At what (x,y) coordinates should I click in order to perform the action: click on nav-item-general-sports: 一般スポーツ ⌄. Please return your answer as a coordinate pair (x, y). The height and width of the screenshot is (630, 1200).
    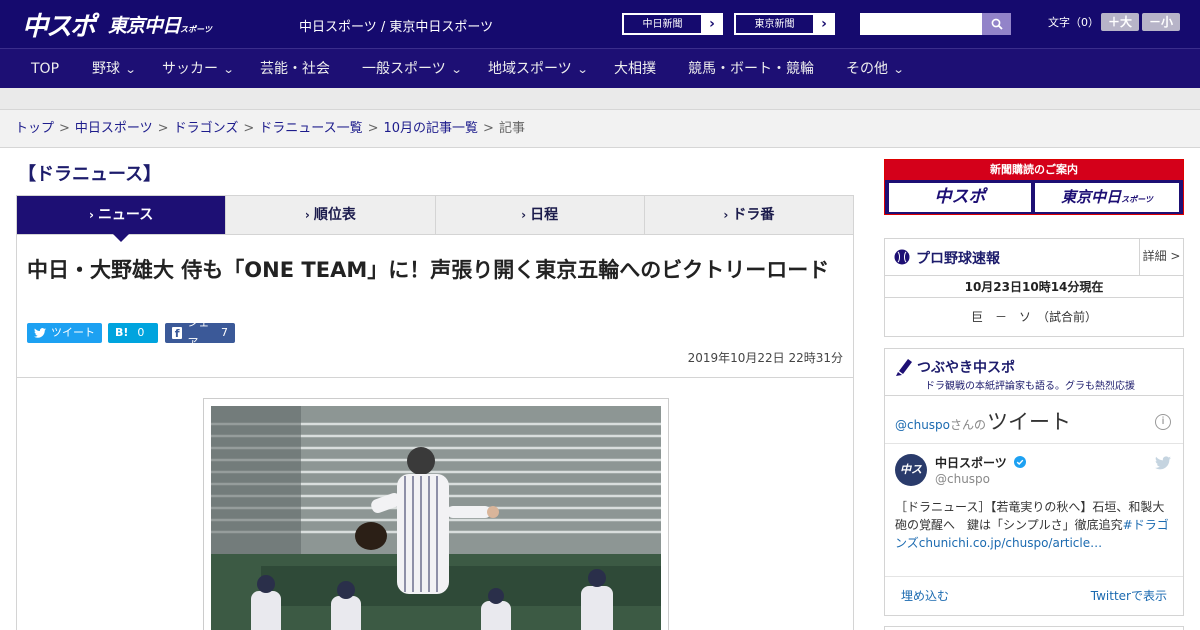
    Looking at the image, I should click on (412, 69).